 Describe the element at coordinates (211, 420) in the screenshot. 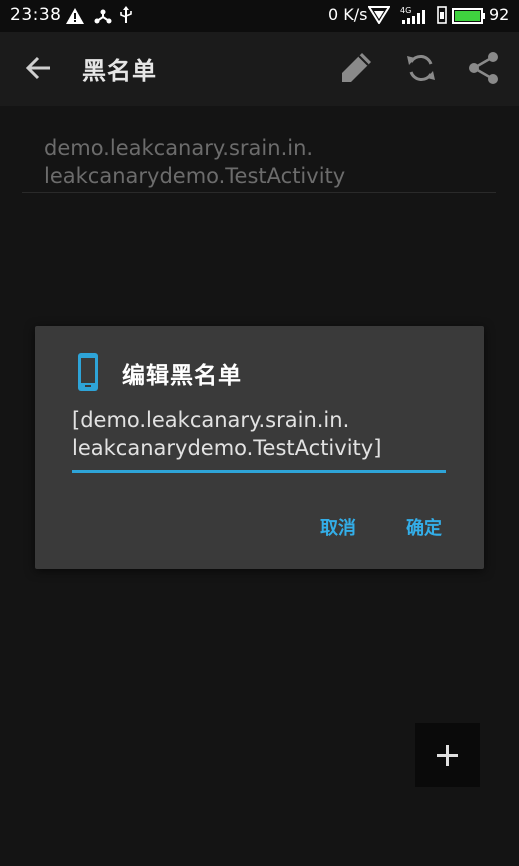

I see `input-line1: [demo.leakcanary.srain.in.` at that location.